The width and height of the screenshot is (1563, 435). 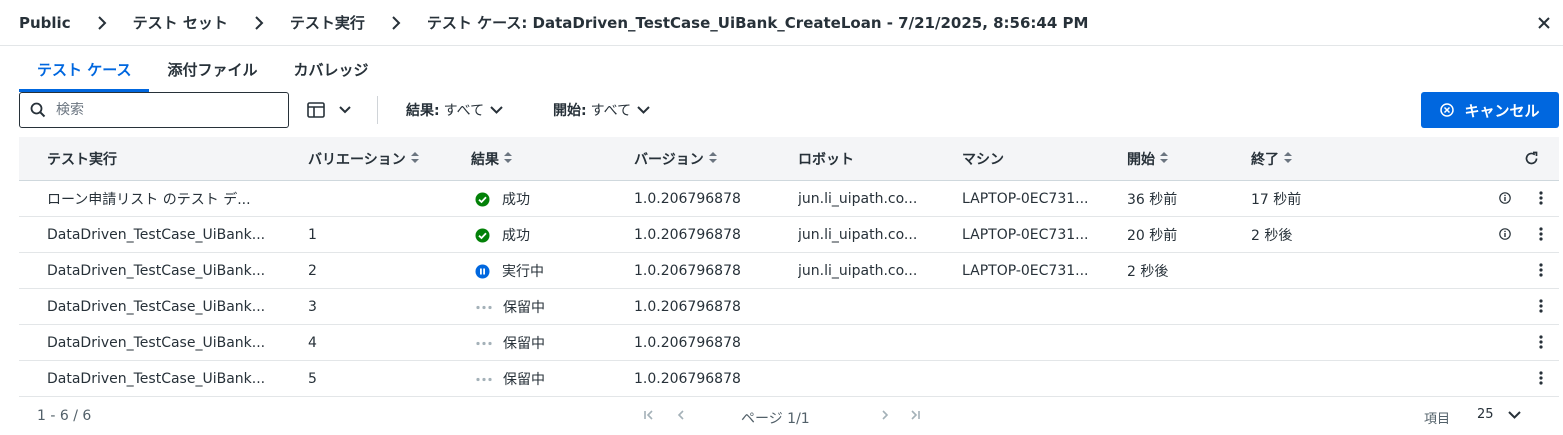 I want to click on running-pause-icon, so click(x=482, y=271).